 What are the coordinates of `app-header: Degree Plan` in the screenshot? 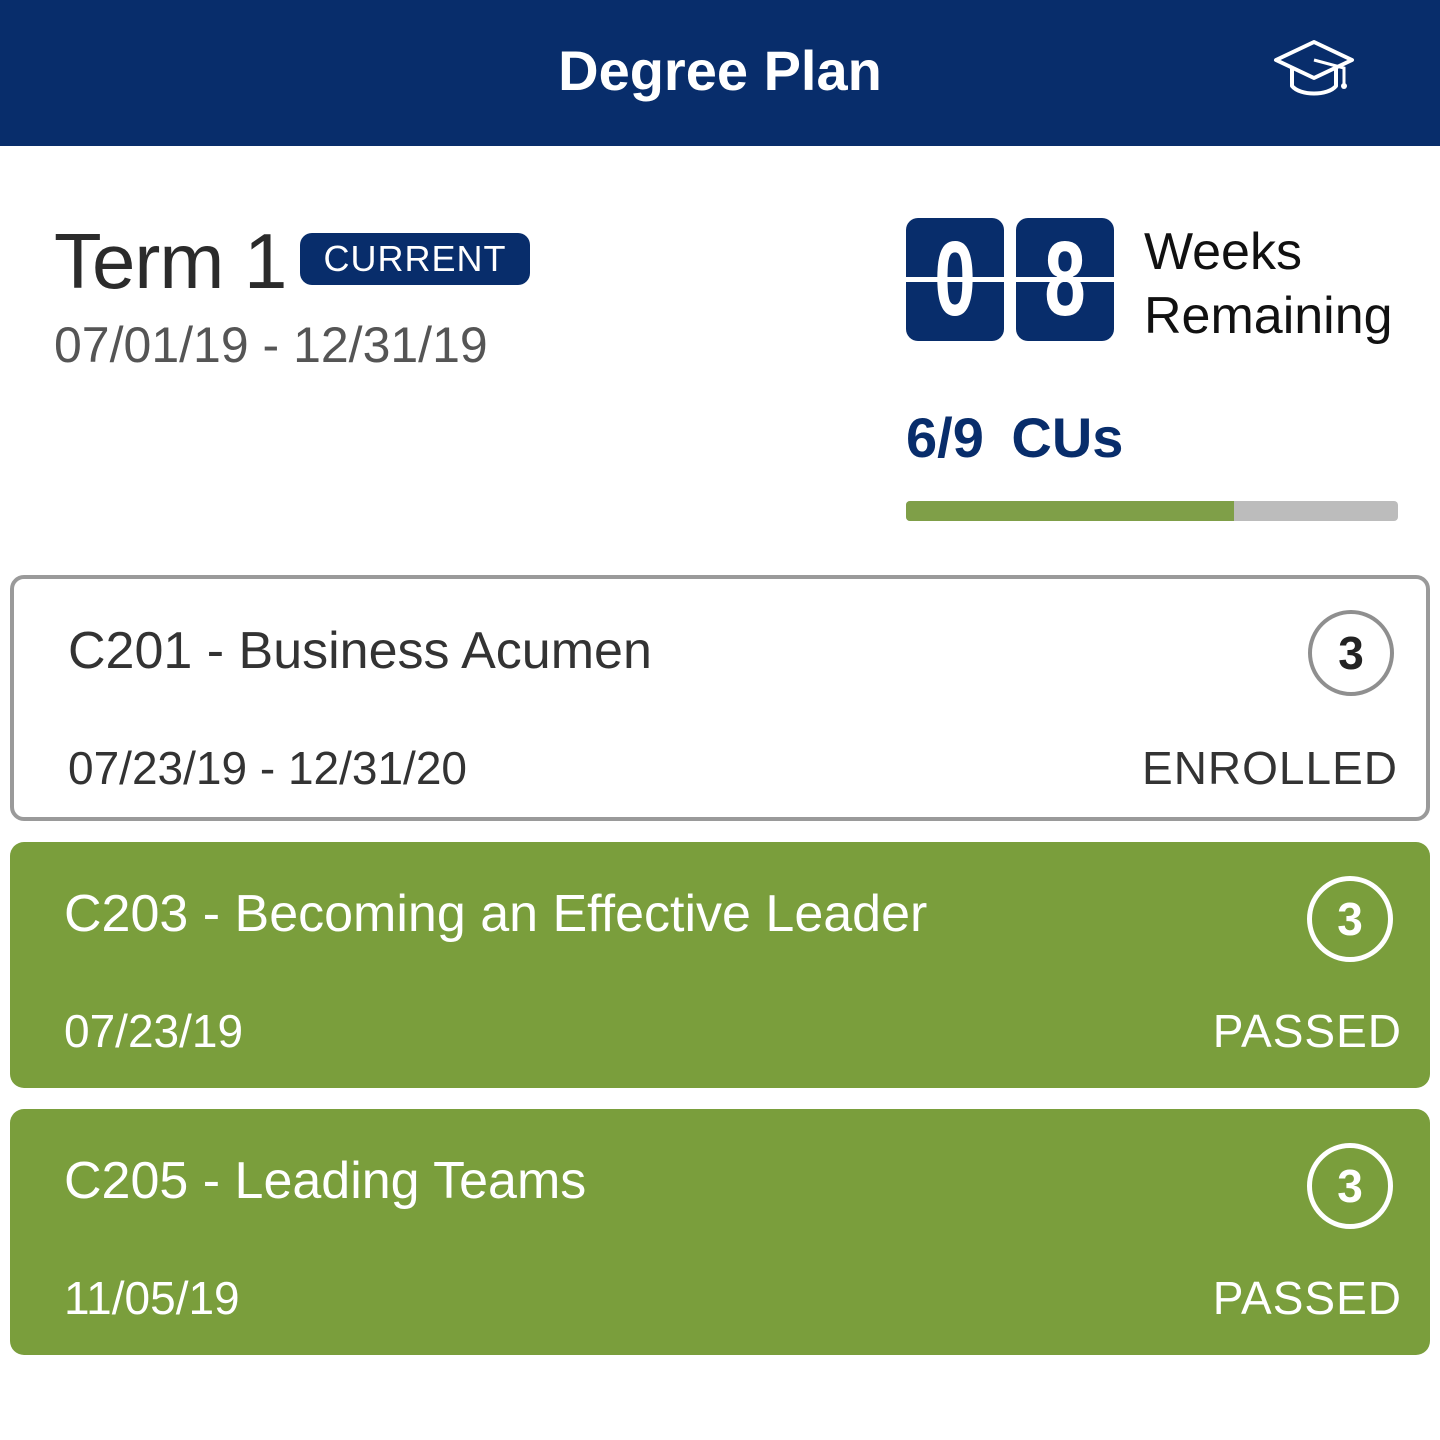 It's located at (720, 73).